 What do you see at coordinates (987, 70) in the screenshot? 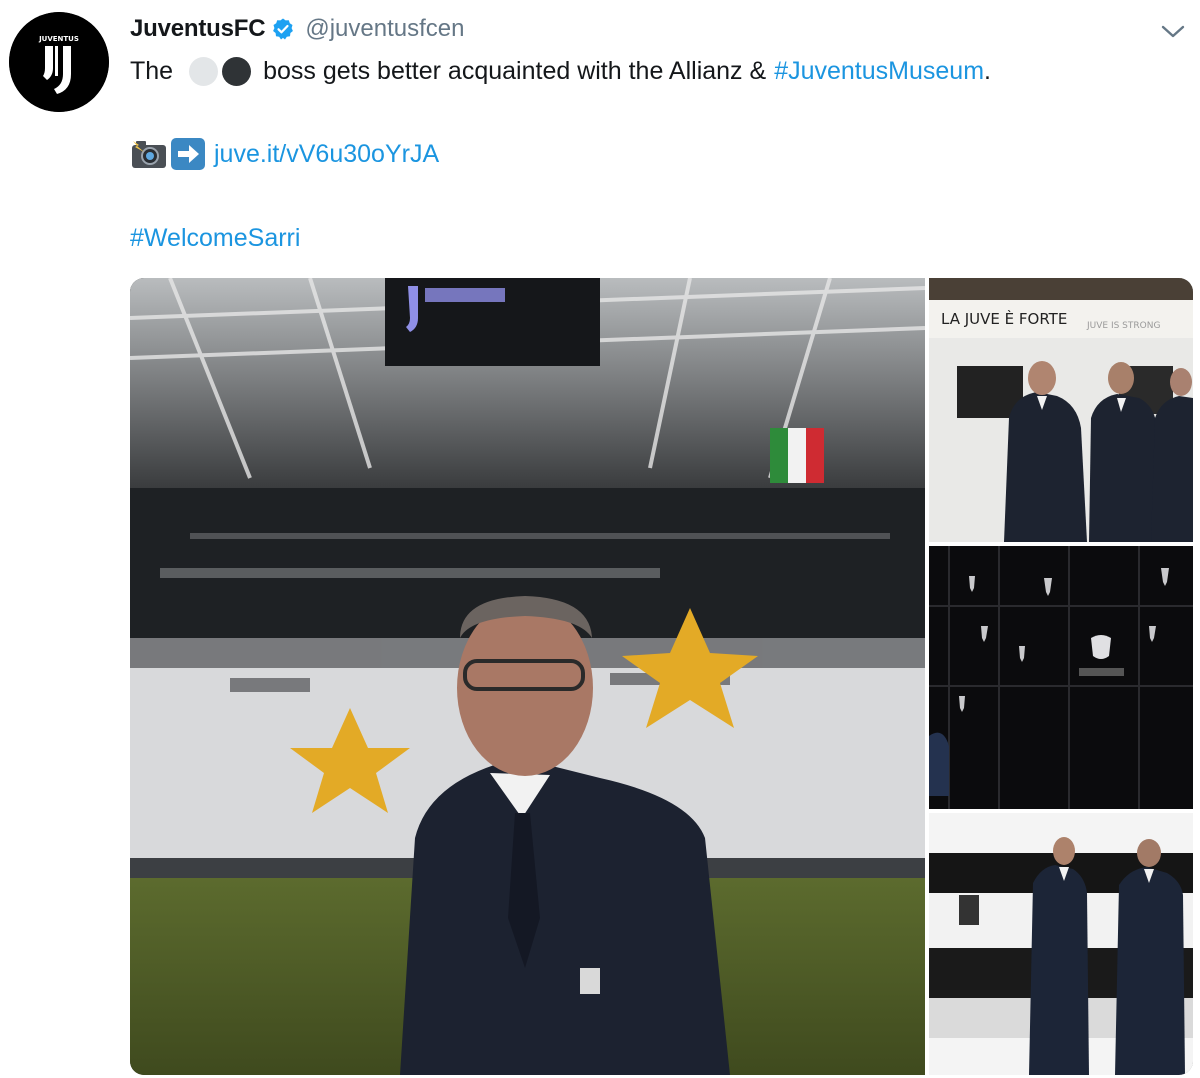
I see `tweet-text-suffix: .` at bounding box center [987, 70].